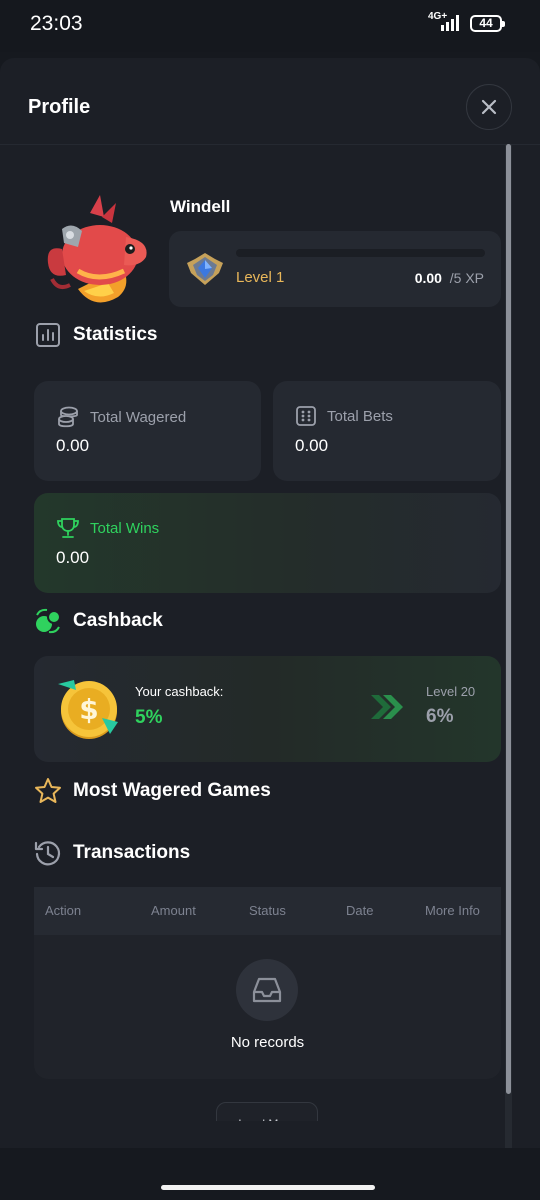 The image size is (540, 1200). Describe the element at coordinates (147, 431) in the screenshot. I see `total-wagered-card: Total Wagered 0.00` at that location.